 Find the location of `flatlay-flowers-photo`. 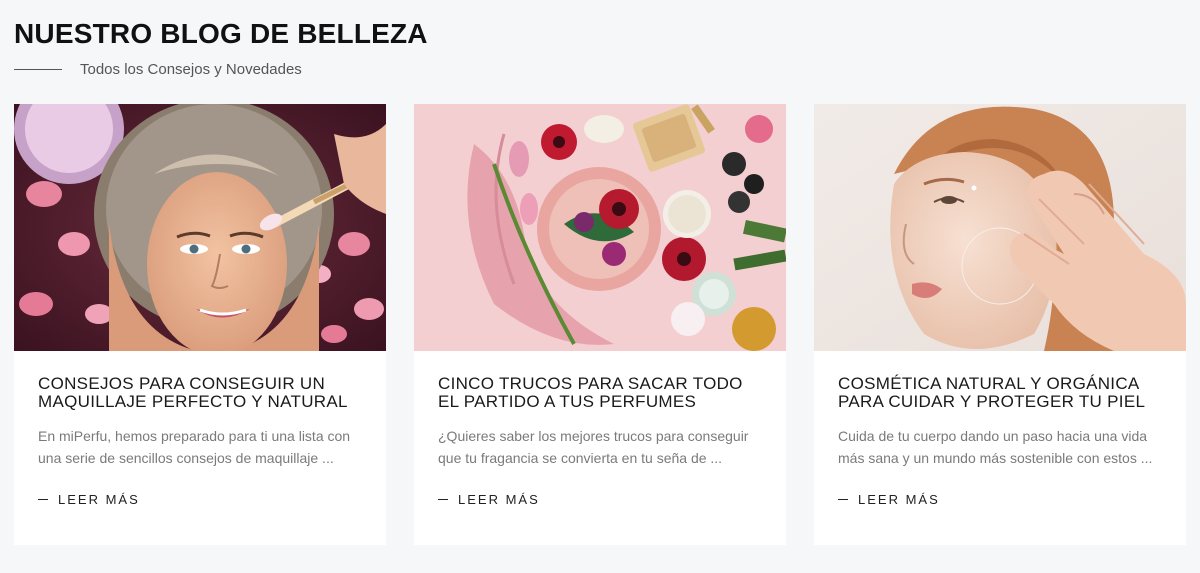

flatlay-flowers-photo is located at coordinates (600, 227).